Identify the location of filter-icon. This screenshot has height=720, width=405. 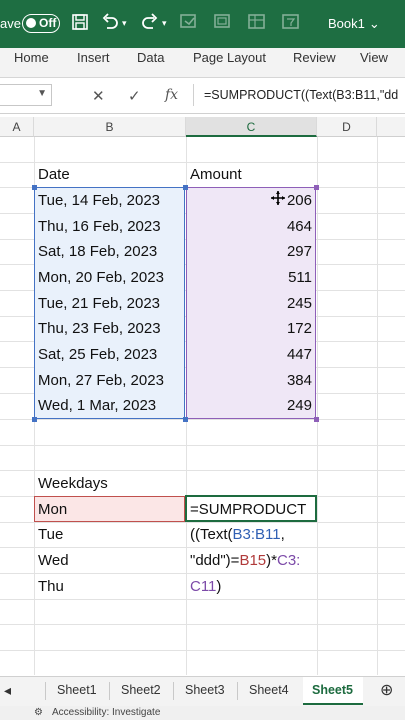
(291, 23).